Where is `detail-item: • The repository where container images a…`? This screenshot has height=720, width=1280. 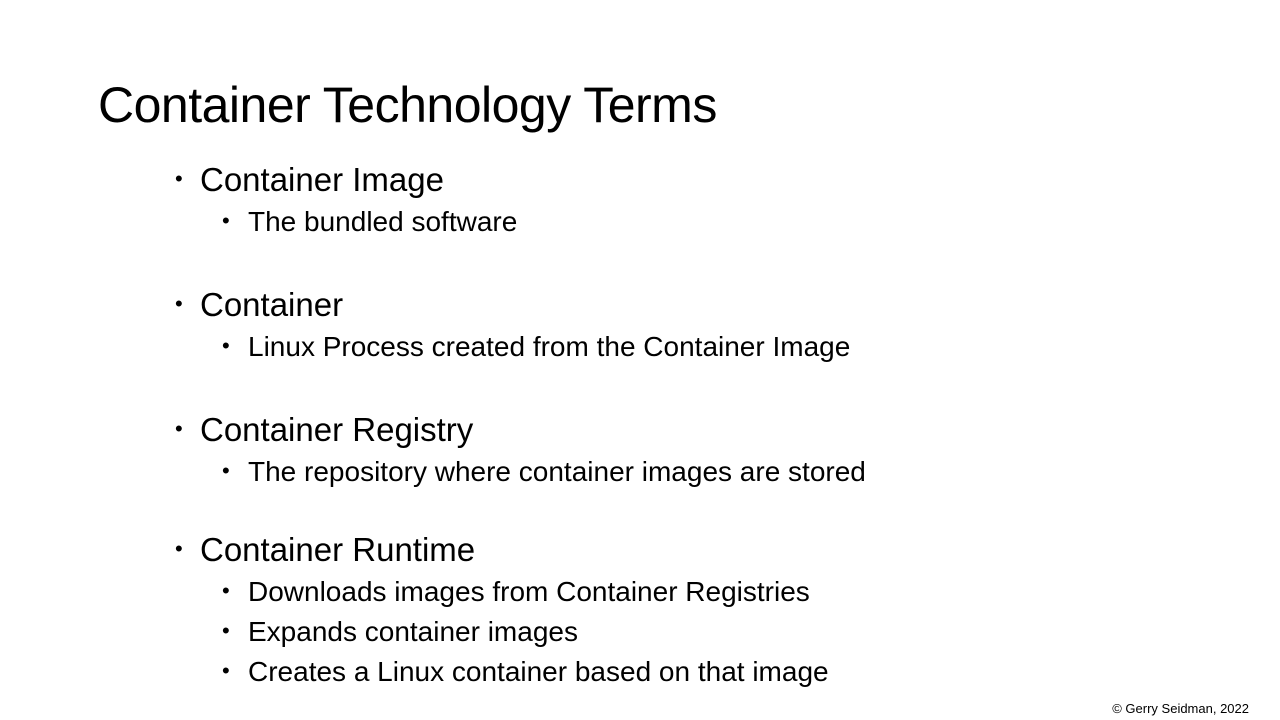 detail-item: • The repository where container images a… is located at coordinates (544, 472).